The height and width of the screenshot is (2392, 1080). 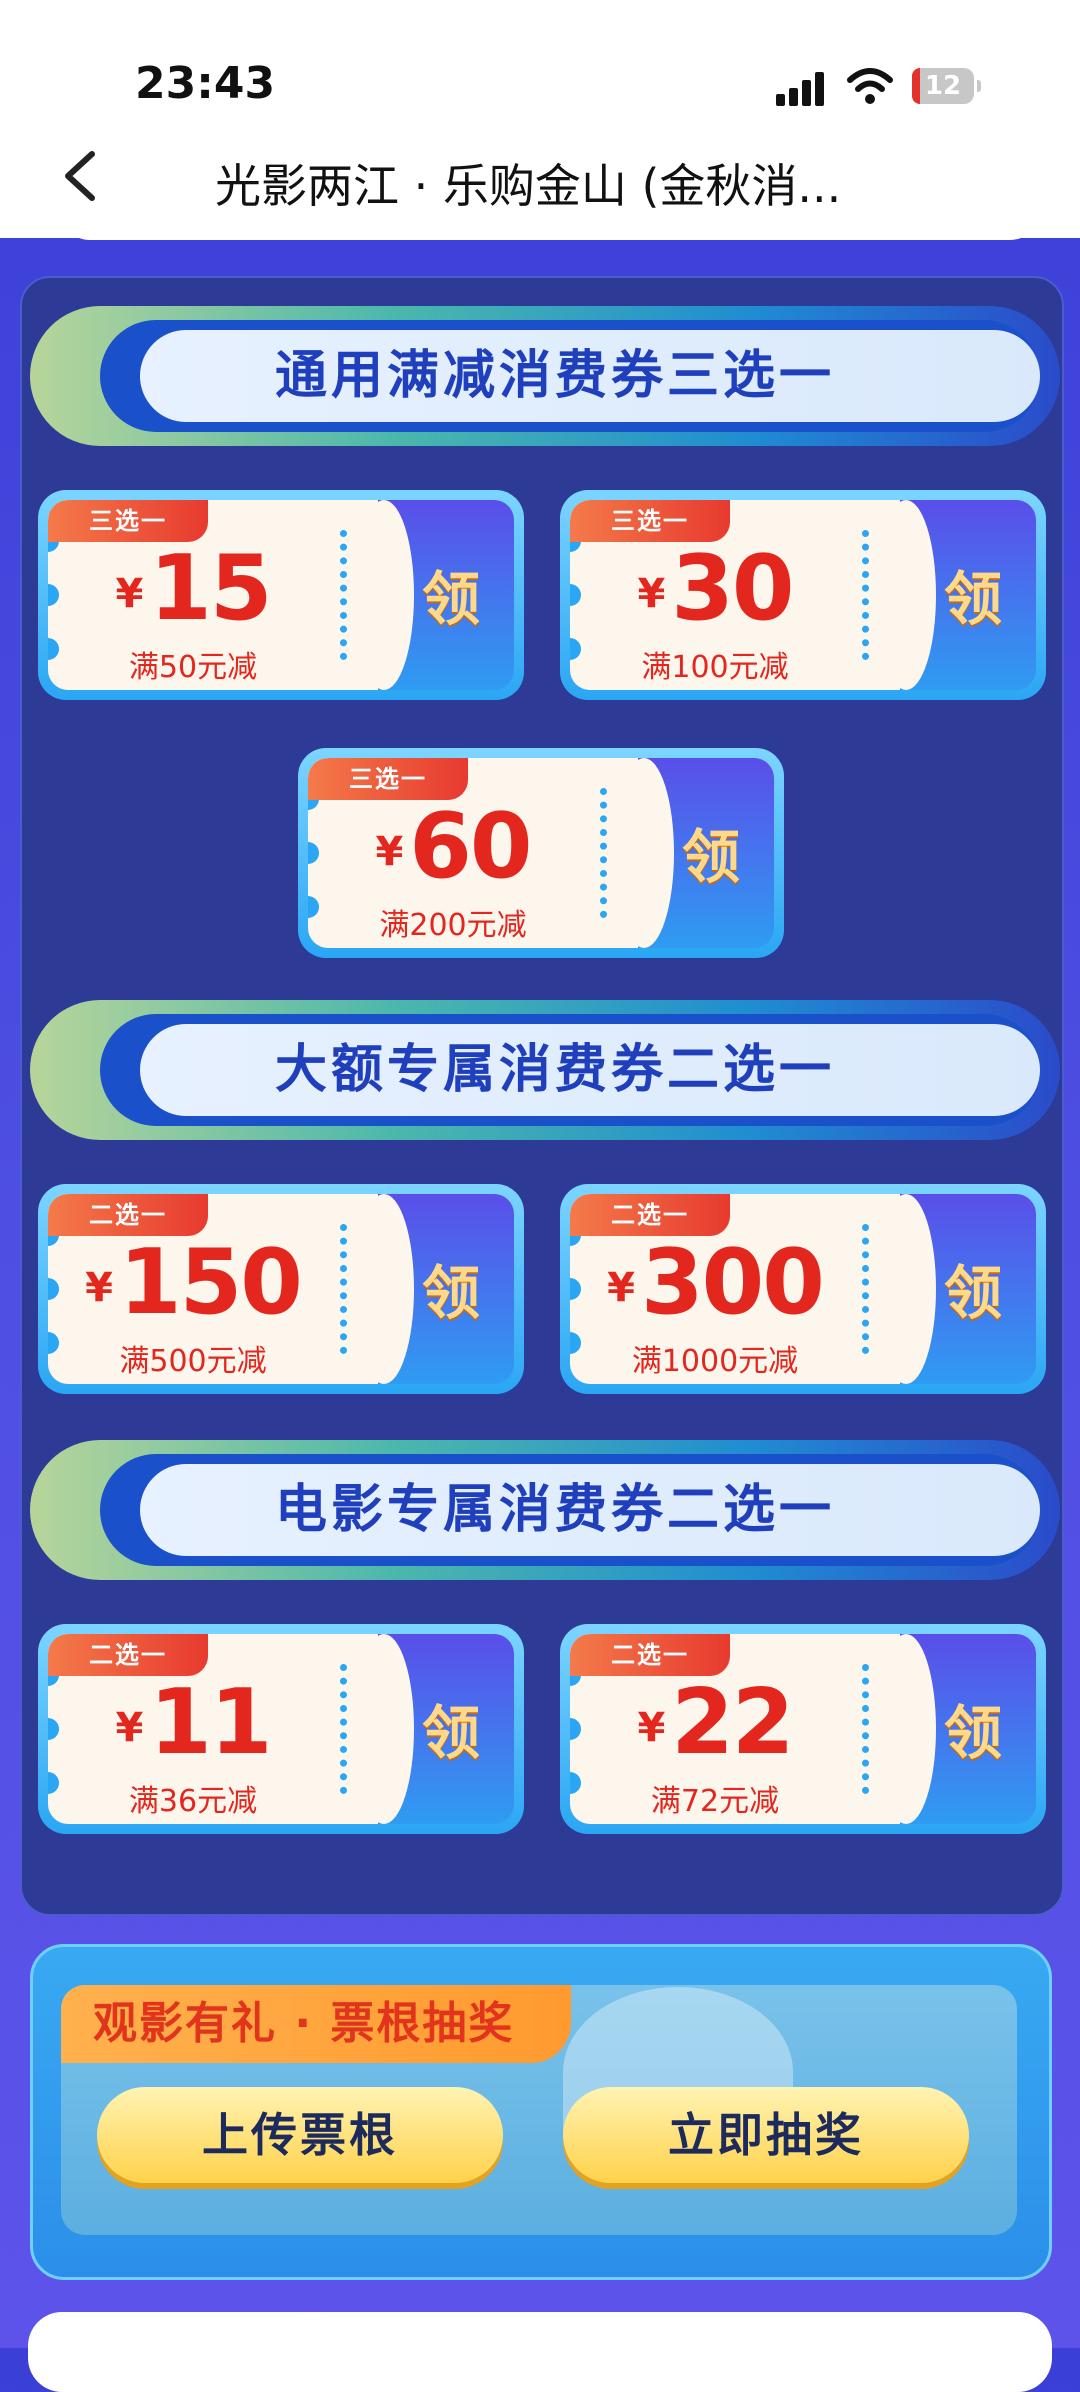 I want to click on coupon-card: 二选一 ¥11 满36元减 领, so click(x=281, y=1729).